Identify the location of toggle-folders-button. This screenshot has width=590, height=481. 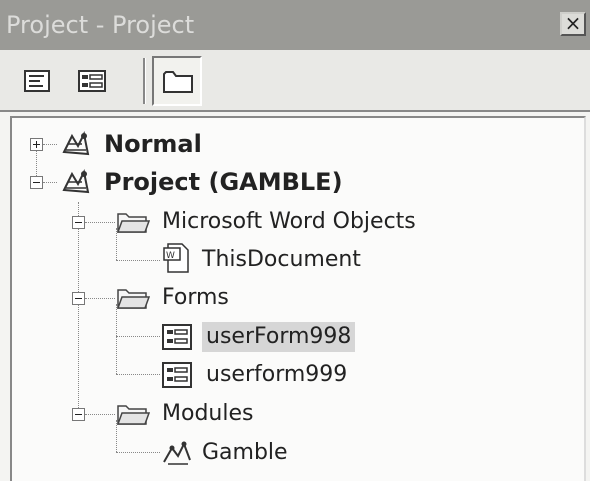
(177, 81).